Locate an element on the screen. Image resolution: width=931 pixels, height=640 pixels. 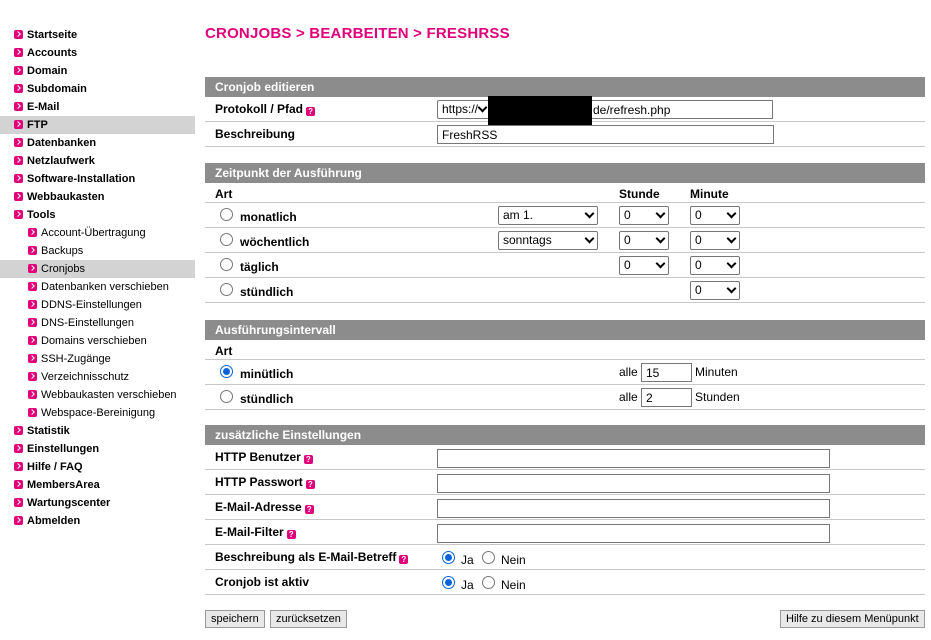
description-label: Beschreibung is located at coordinates (255, 134).